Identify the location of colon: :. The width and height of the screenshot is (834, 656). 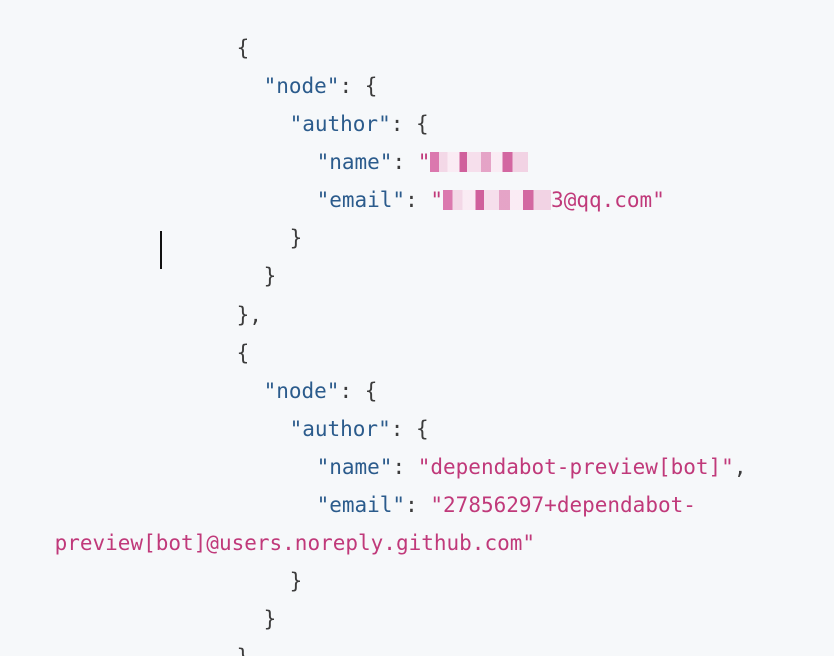
(418, 200).